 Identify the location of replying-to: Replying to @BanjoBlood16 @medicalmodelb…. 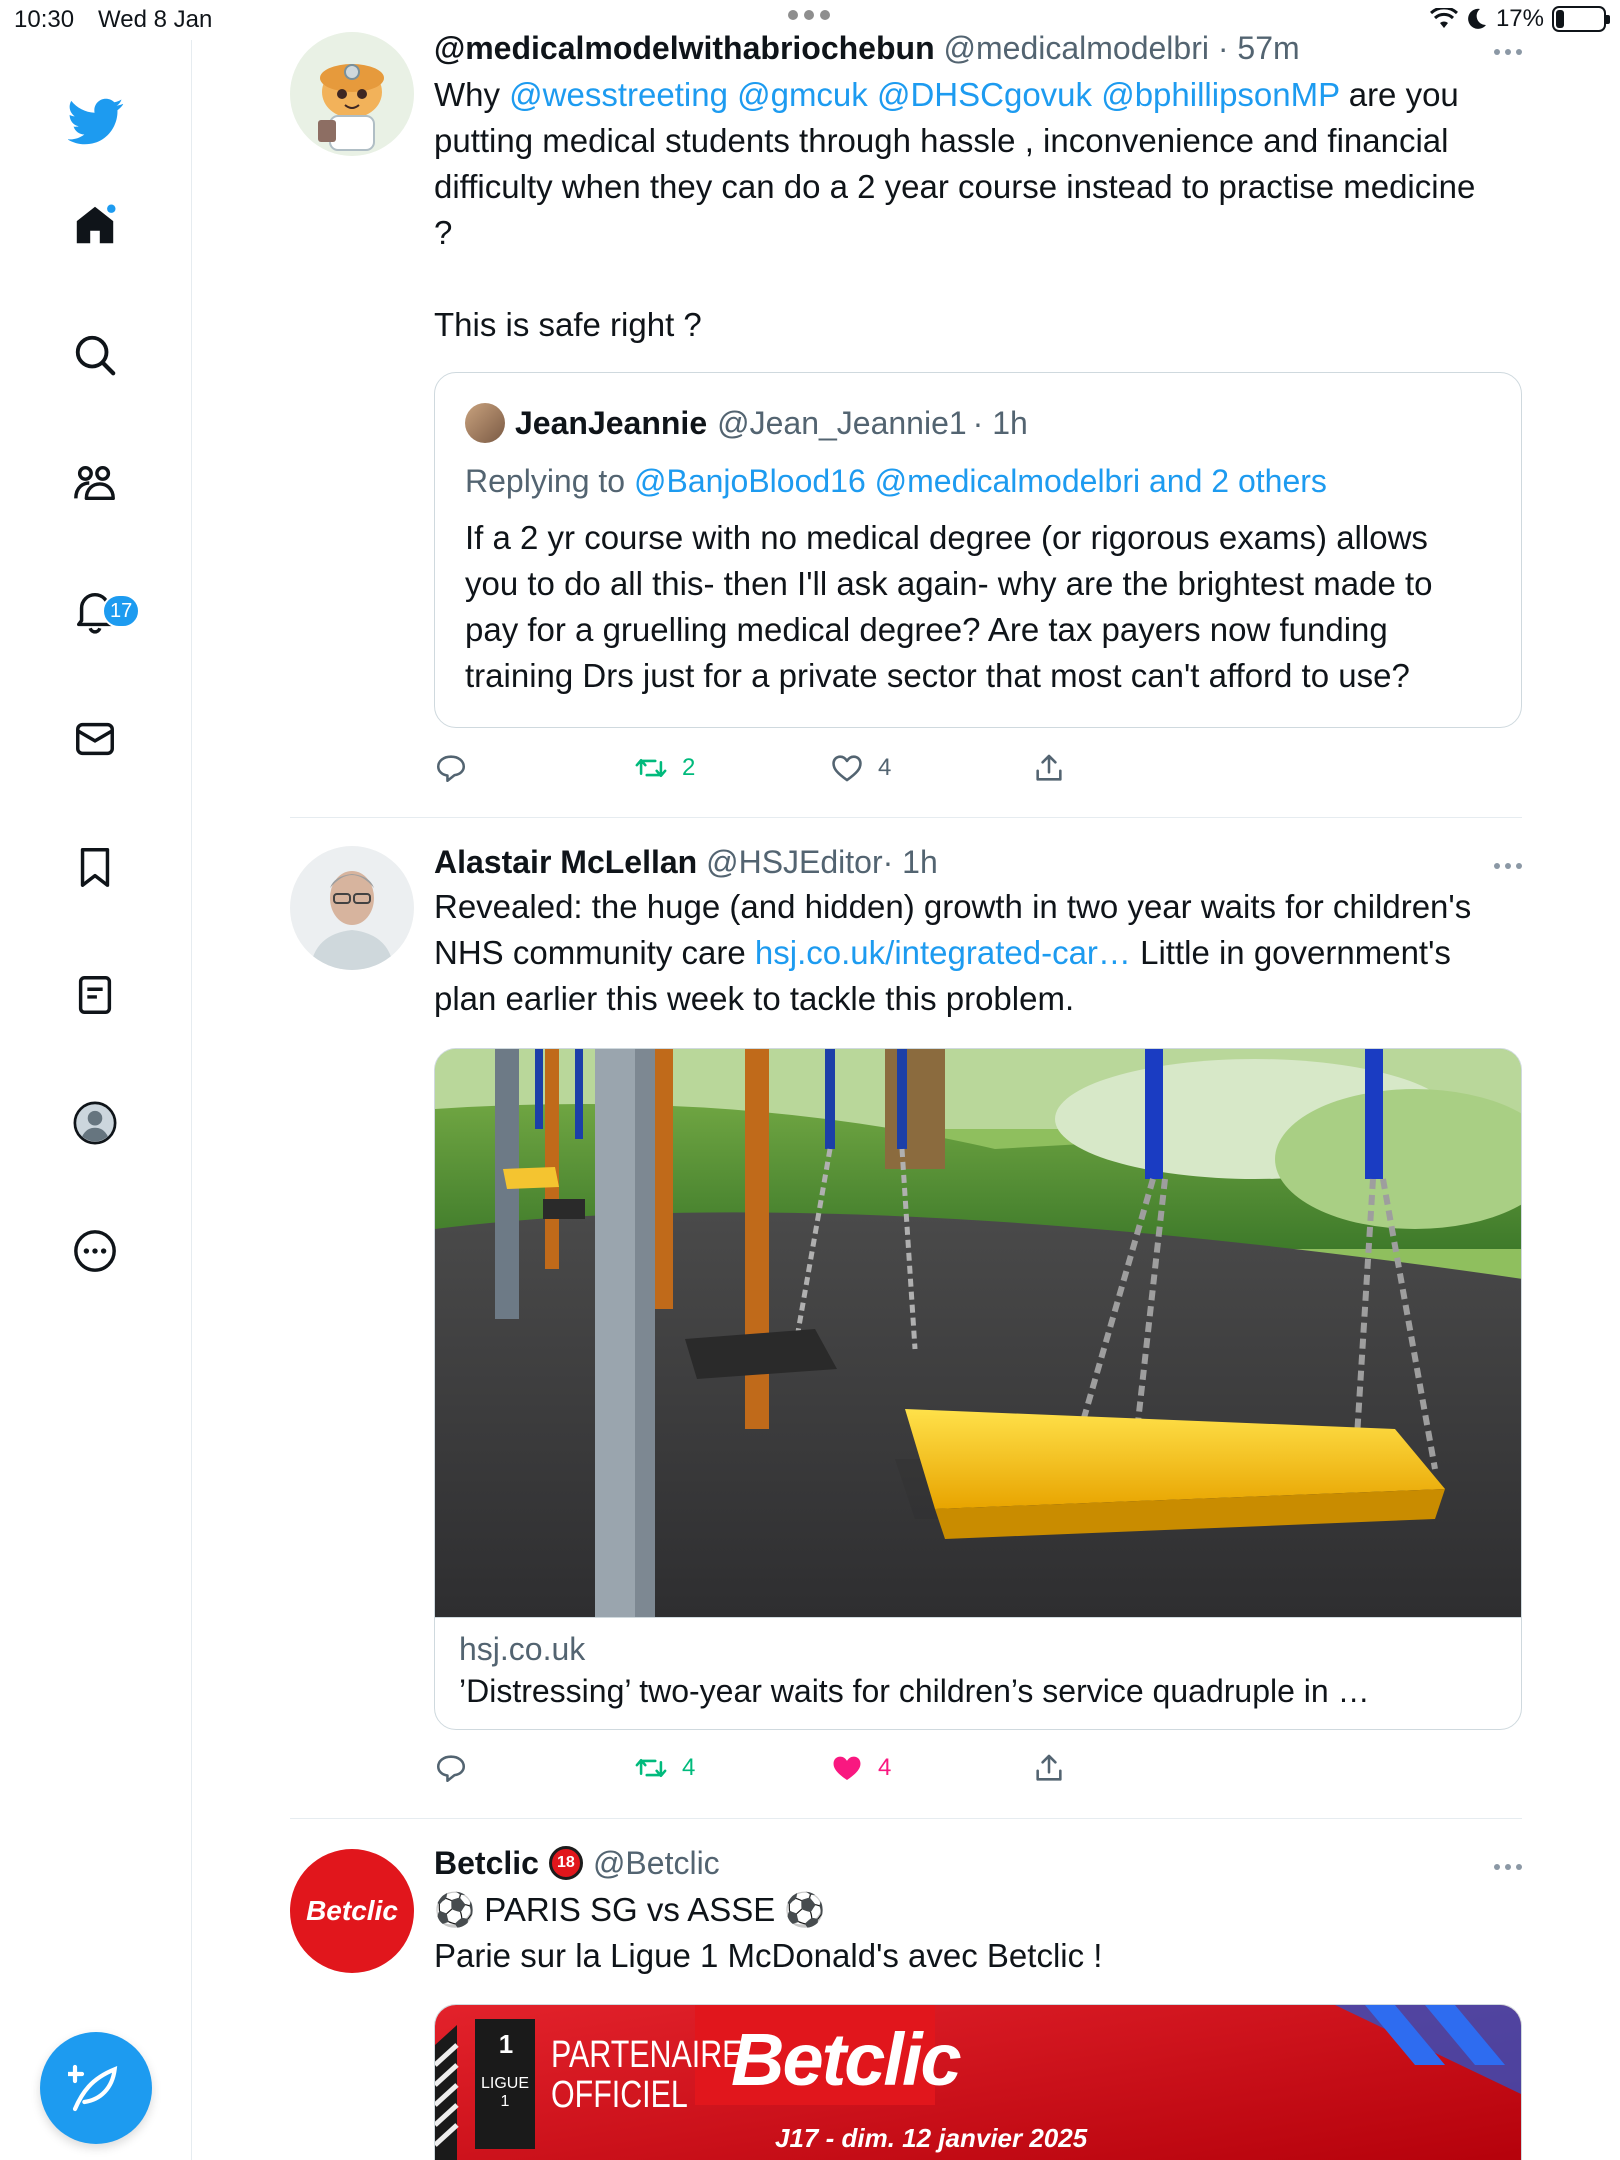
(896, 481).